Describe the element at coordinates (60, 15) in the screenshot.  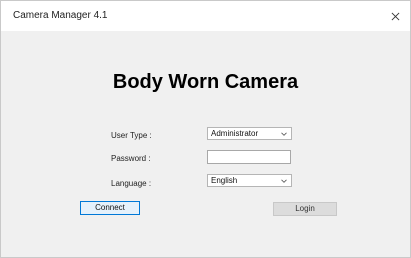
I see `window-title: Camera Manager 4.1` at that location.